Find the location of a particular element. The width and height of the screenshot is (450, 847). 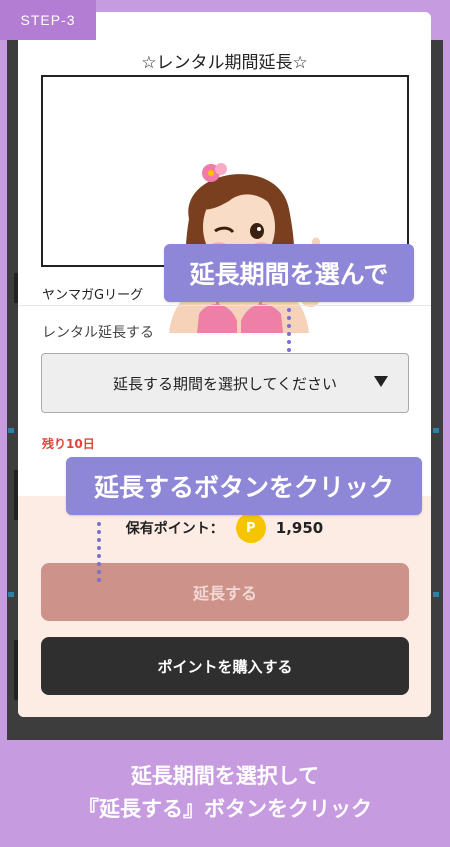

point-coin-icon: P is located at coordinates (250, 528).